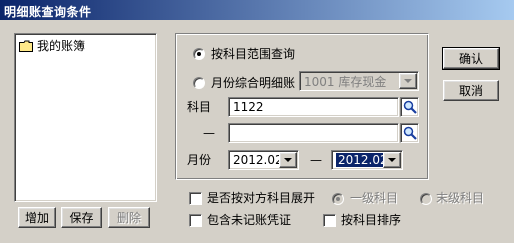  Describe the element at coordinates (199, 160) in the screenshot. I see `month-label: 月份` at that location.